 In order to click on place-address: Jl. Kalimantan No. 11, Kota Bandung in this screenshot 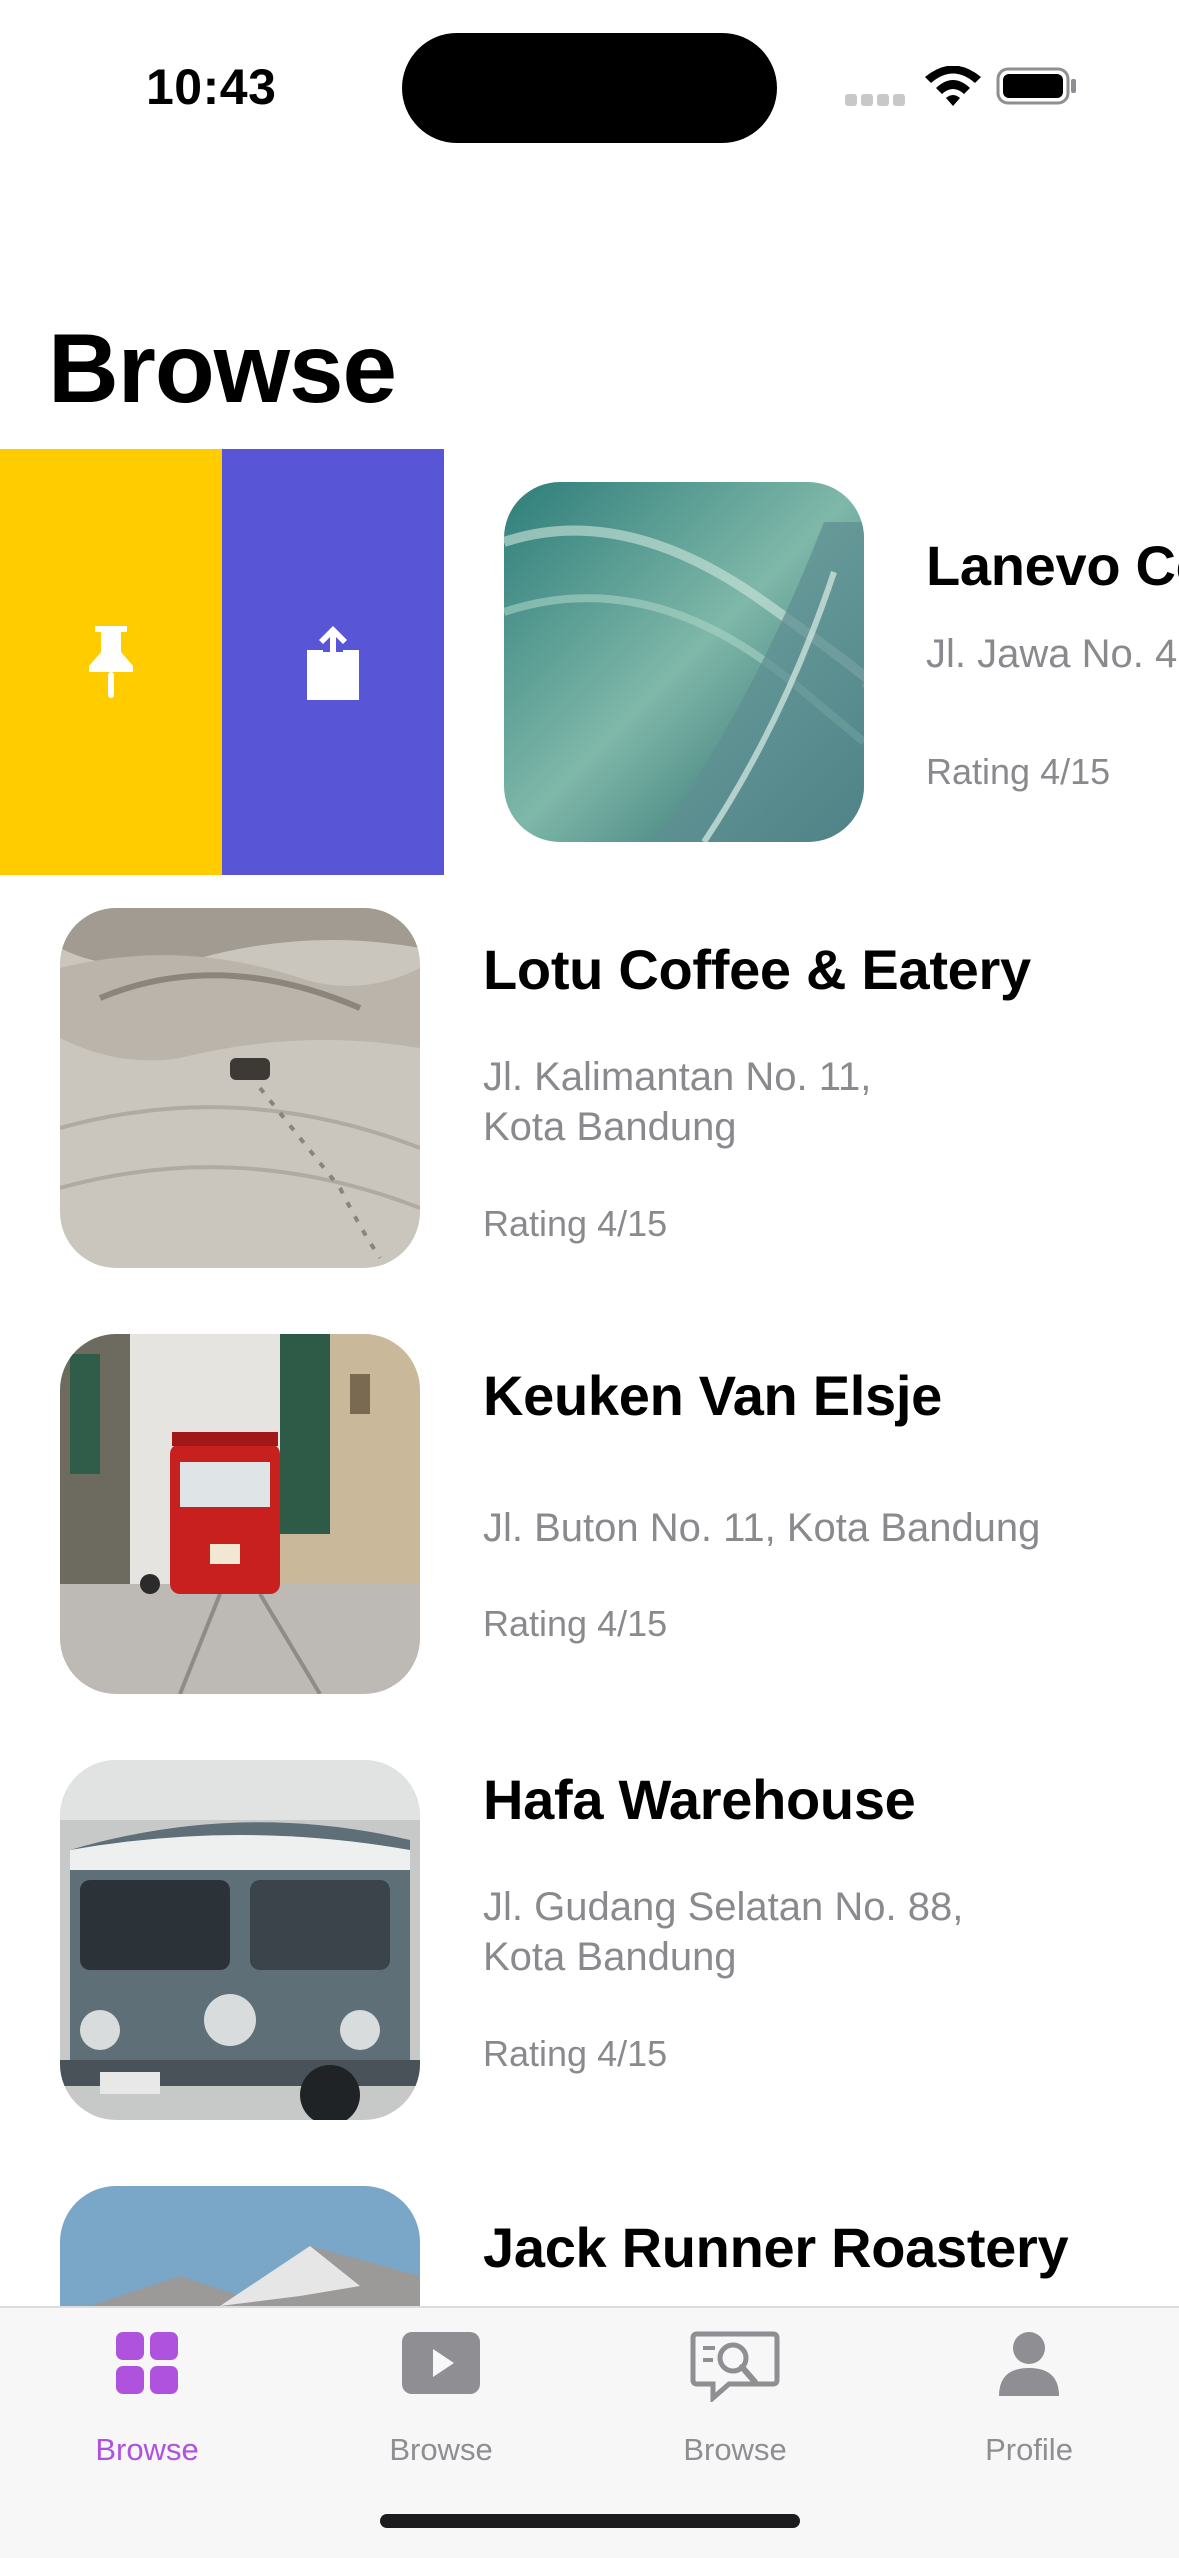, I will do `click(677, 1102)`.